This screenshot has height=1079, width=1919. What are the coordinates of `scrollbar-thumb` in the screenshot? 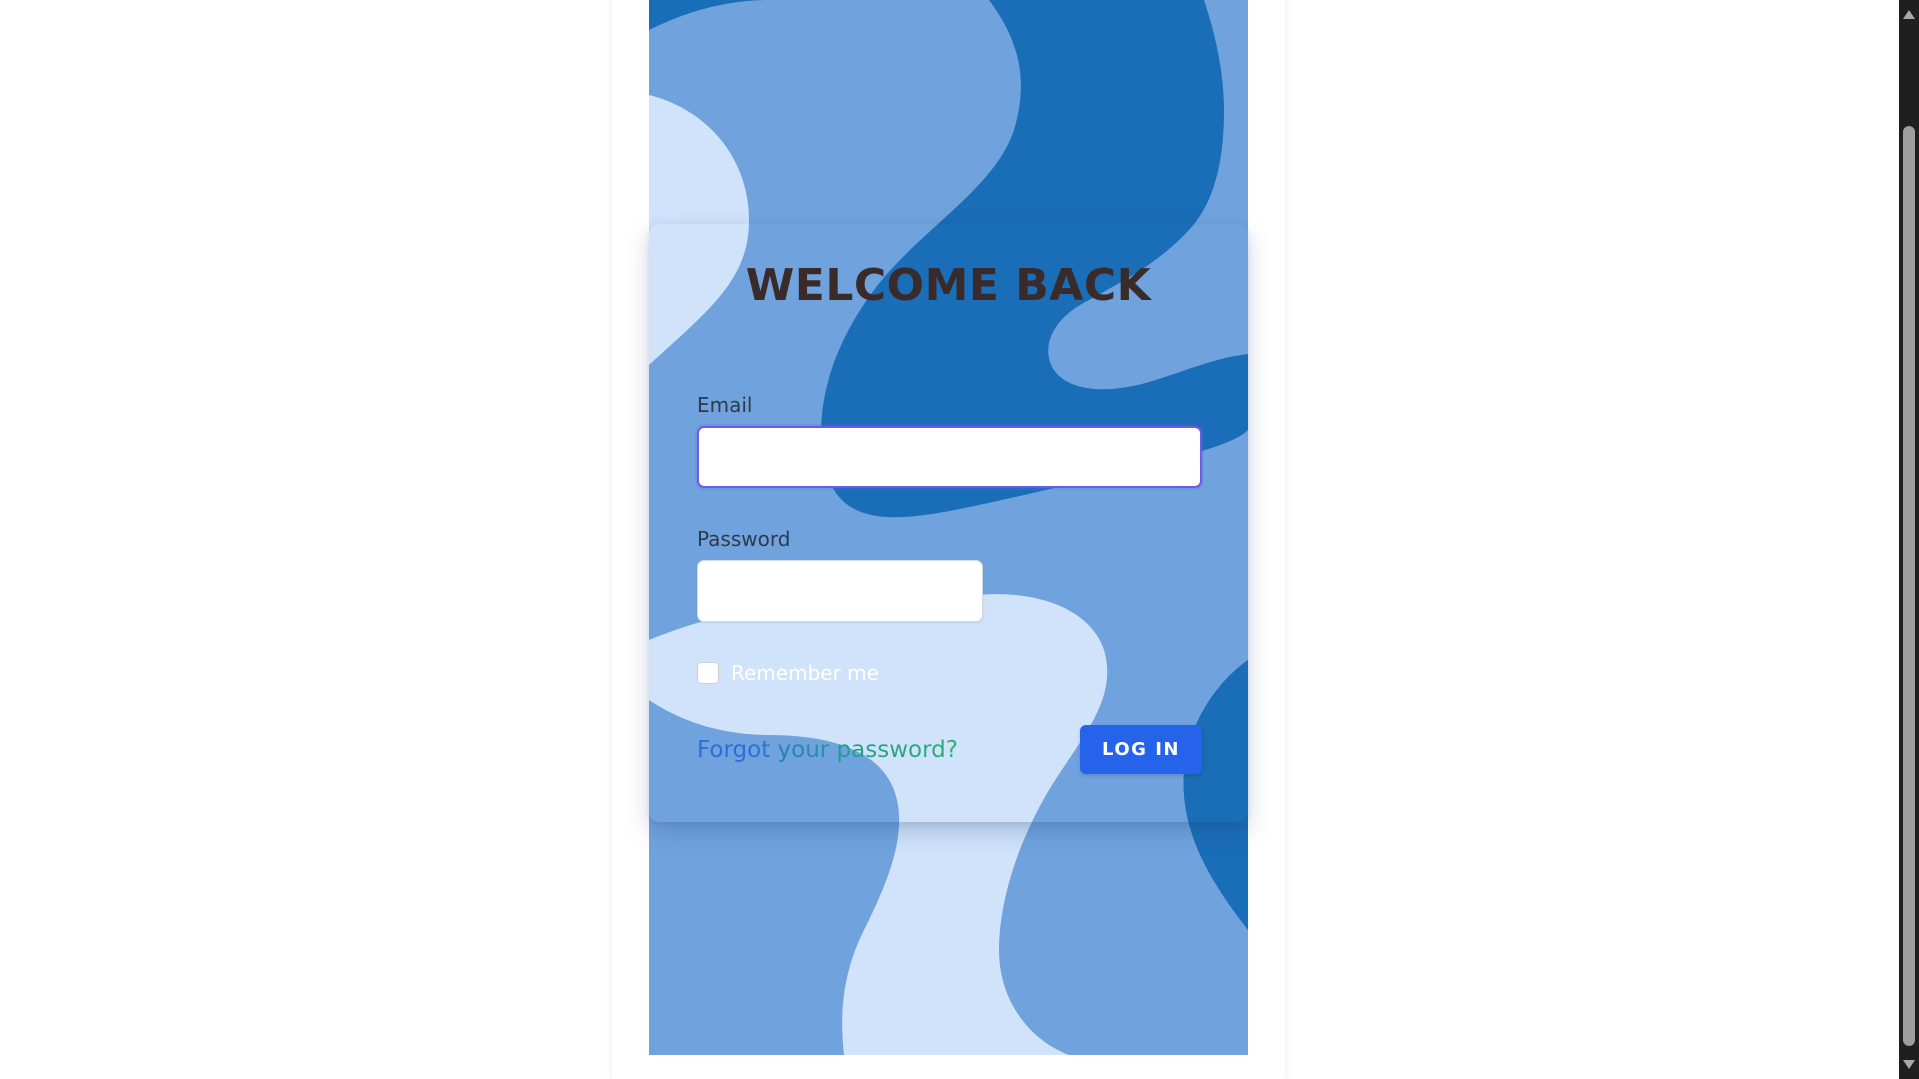 It's located at (1909, 586).